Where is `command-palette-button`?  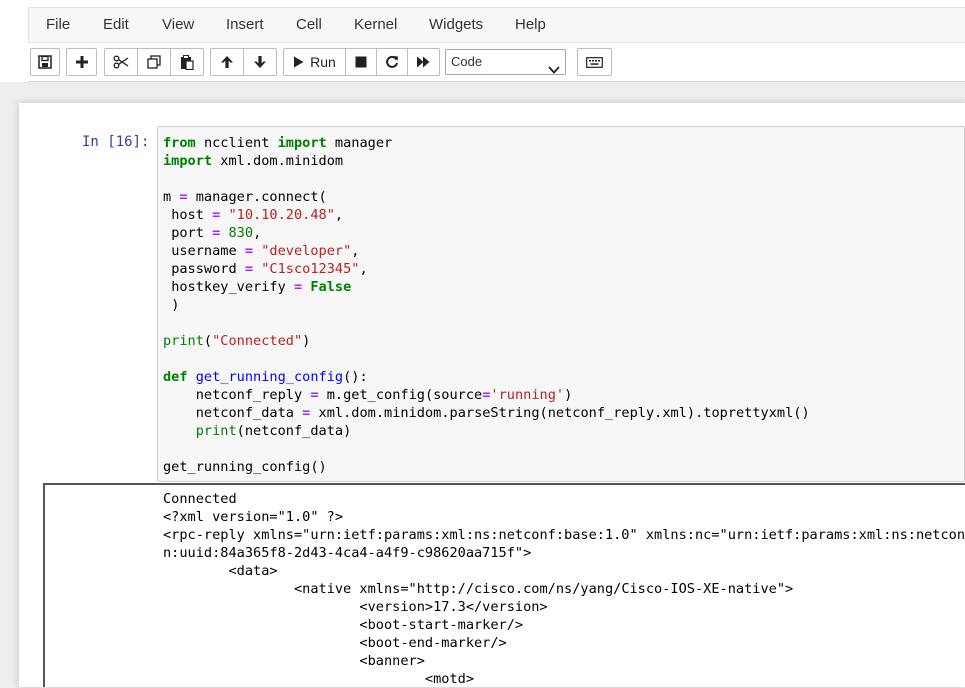 command-palette-button is located at coordinates (594, 62).